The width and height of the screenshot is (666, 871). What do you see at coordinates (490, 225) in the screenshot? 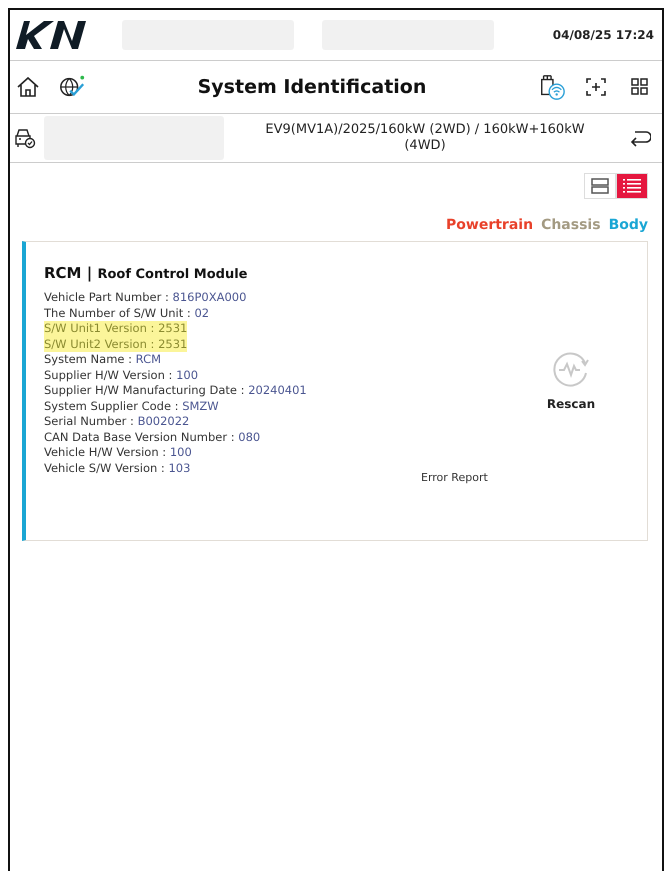
I see `category-label: Powertrain` at bounding box center [490, 225].